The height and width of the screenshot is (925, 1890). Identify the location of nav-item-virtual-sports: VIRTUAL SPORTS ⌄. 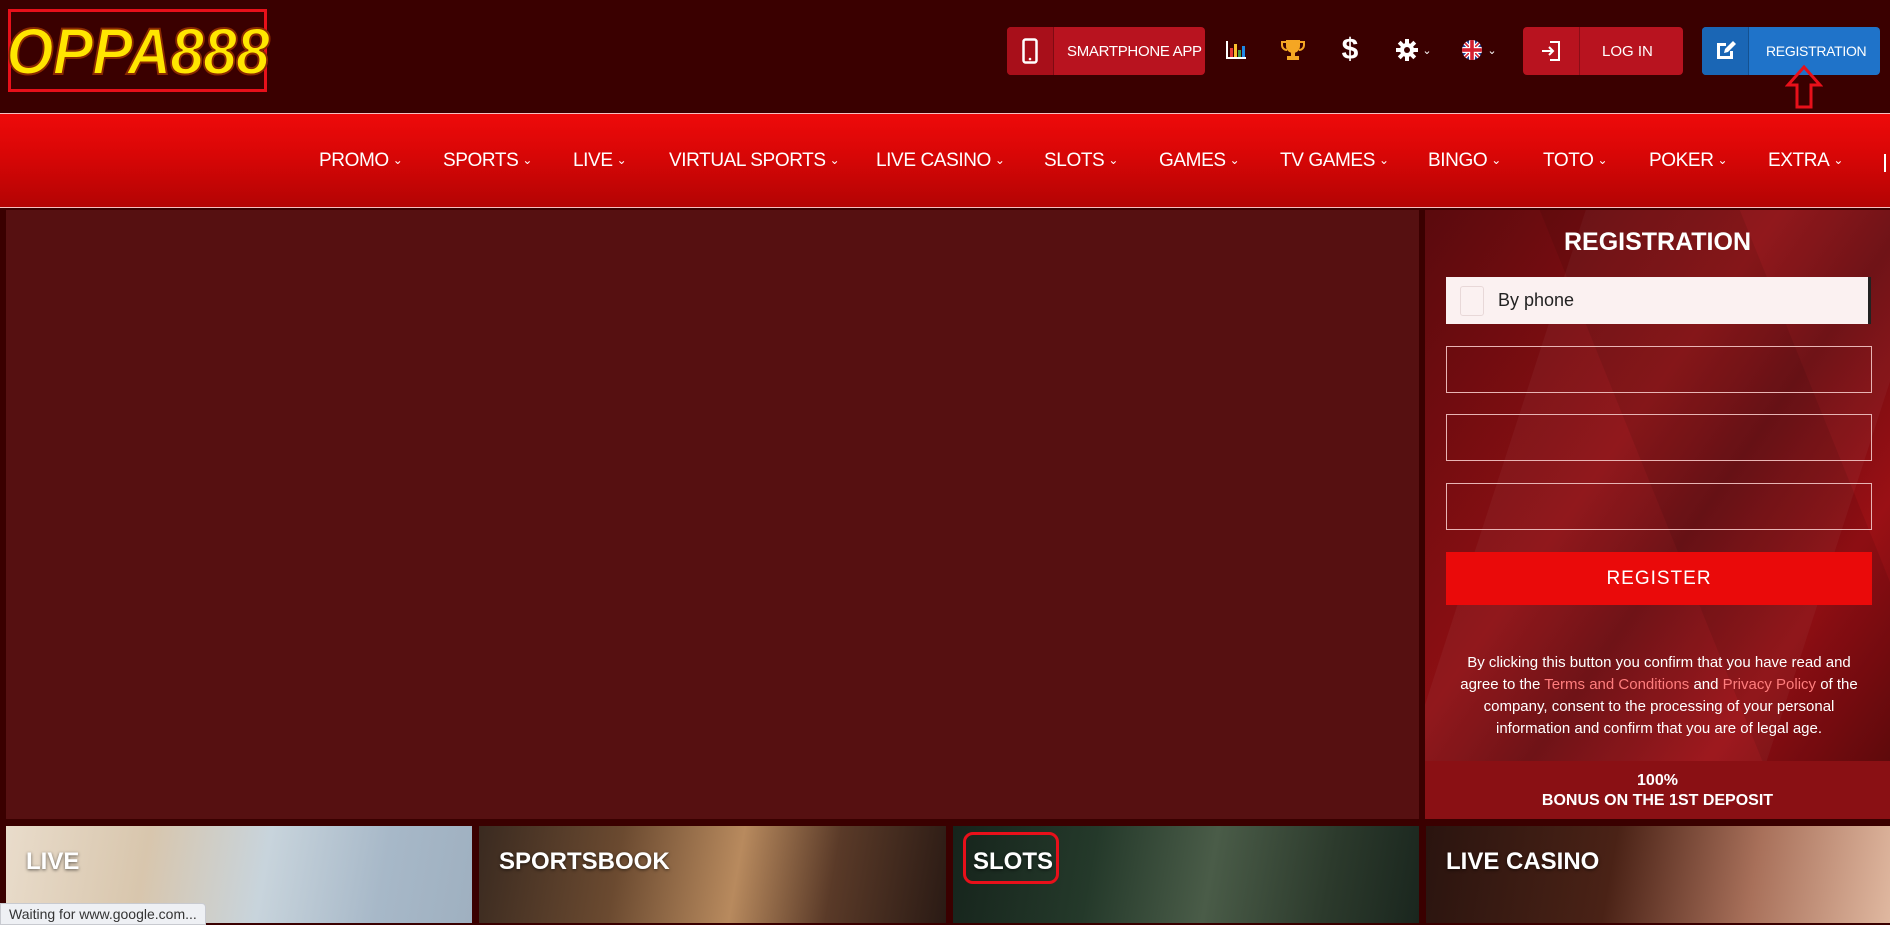
(754, 161).